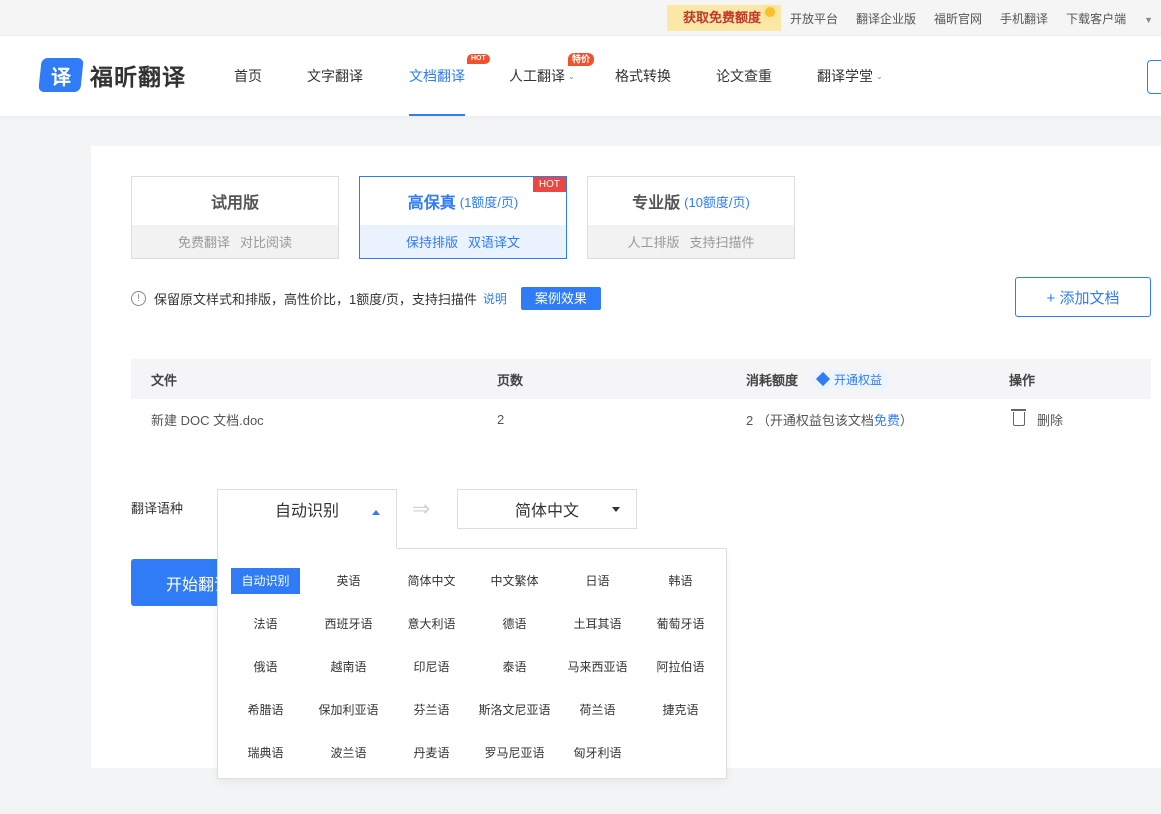 This screenshot has width=1161, height=814. What do you see at coordinates (463, 217) in the screenshot?
I see `plan-high-fidelity: 高保真 (1额度/页) 保持排版 双语译文 HOT` at bounding box center [463, 217].